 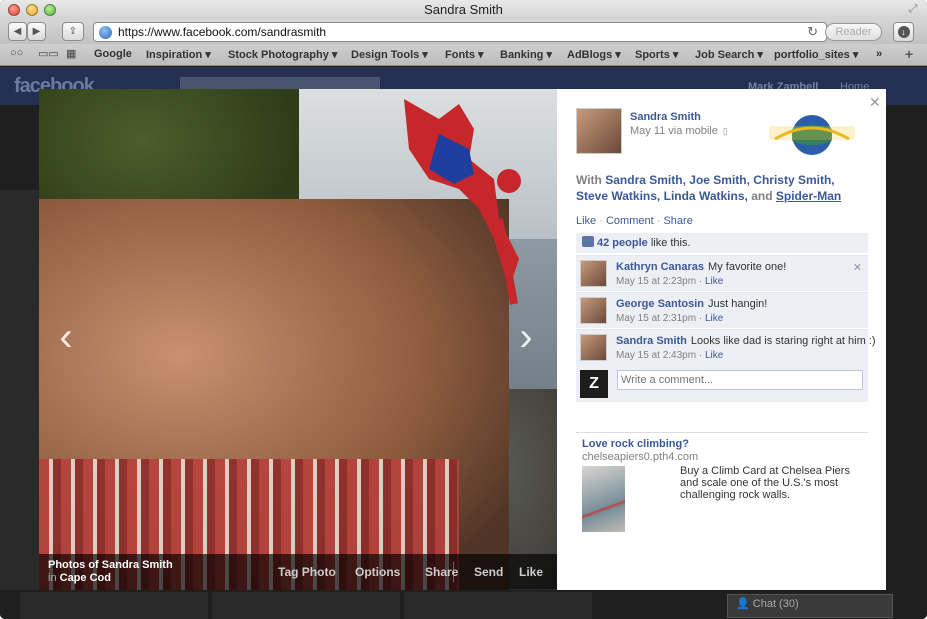 I want to click on commenter-name: George Santosin, so click(x=660, y=304).